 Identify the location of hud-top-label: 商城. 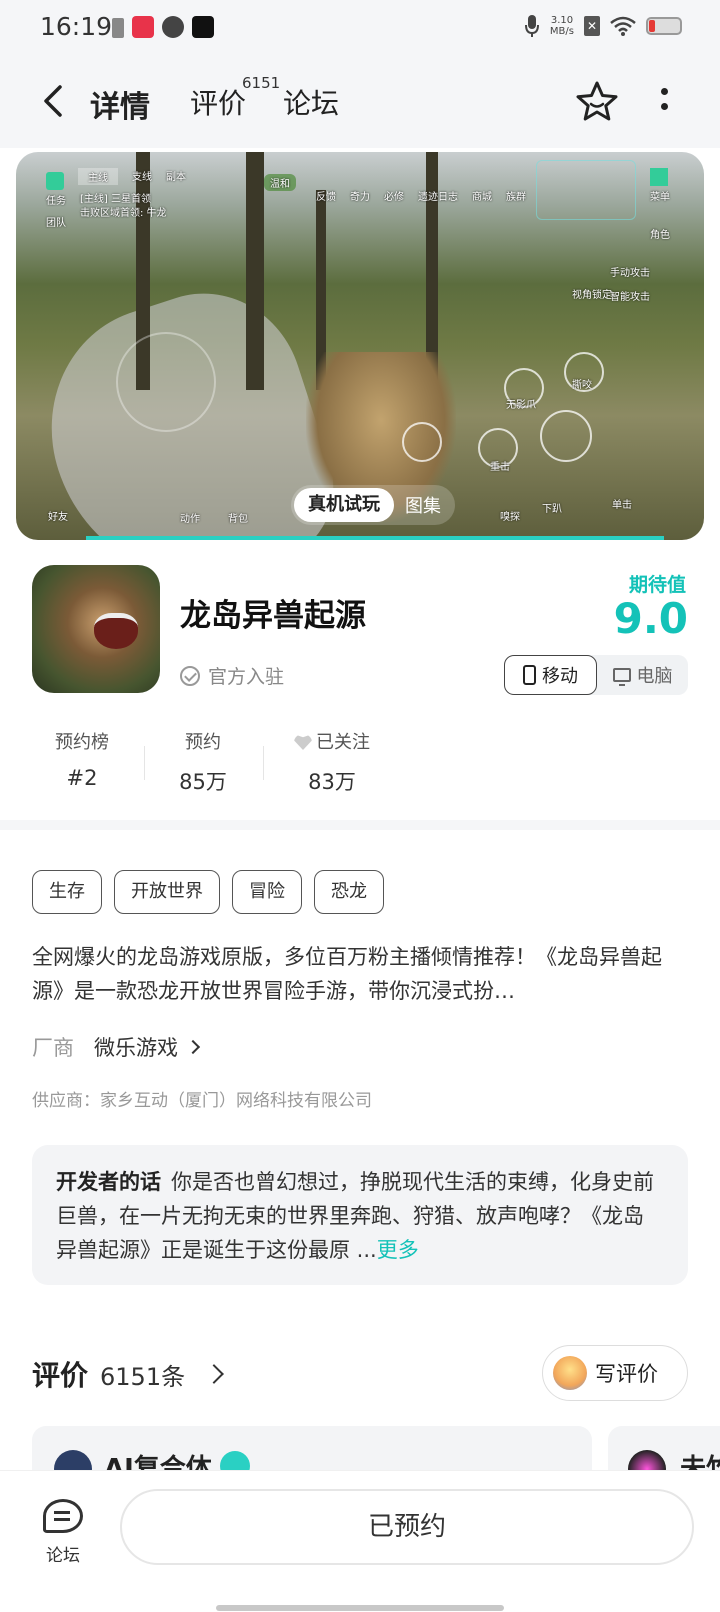
(482, 197).